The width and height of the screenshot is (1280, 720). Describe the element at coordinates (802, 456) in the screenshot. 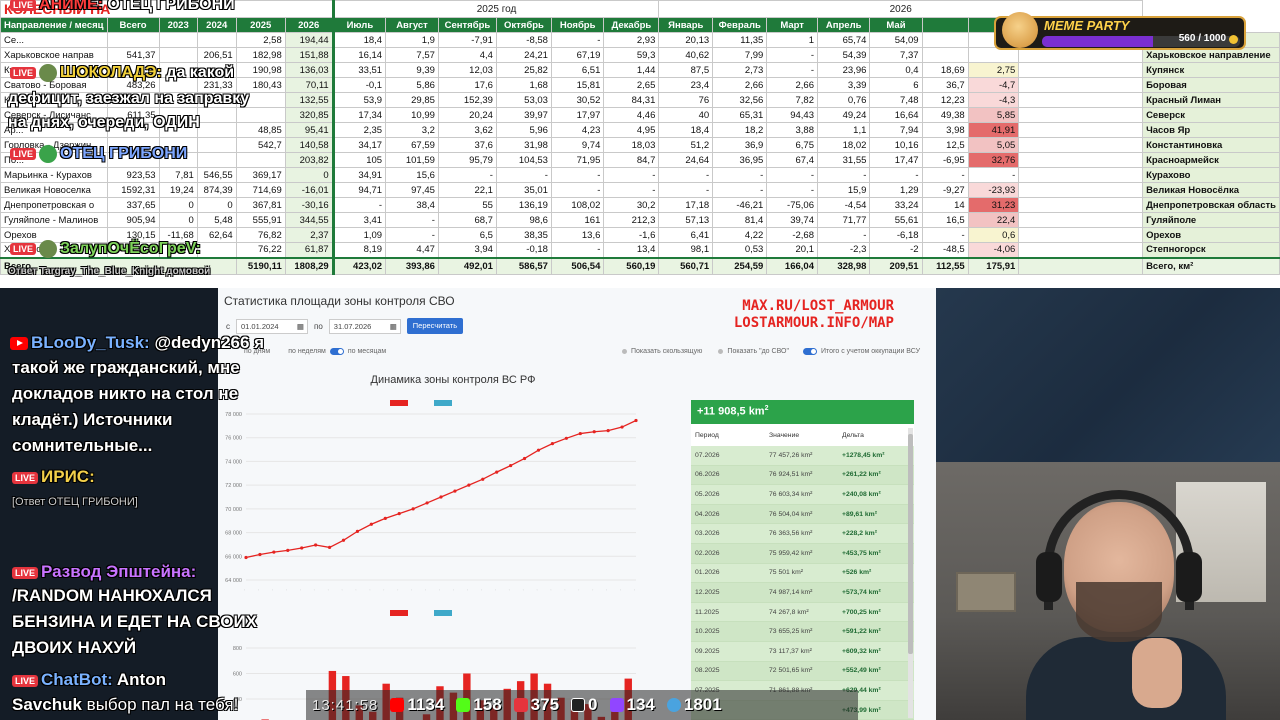

I see `delta-row: 07.2026 77 457,26 km² +1278,45 km²` at that location.